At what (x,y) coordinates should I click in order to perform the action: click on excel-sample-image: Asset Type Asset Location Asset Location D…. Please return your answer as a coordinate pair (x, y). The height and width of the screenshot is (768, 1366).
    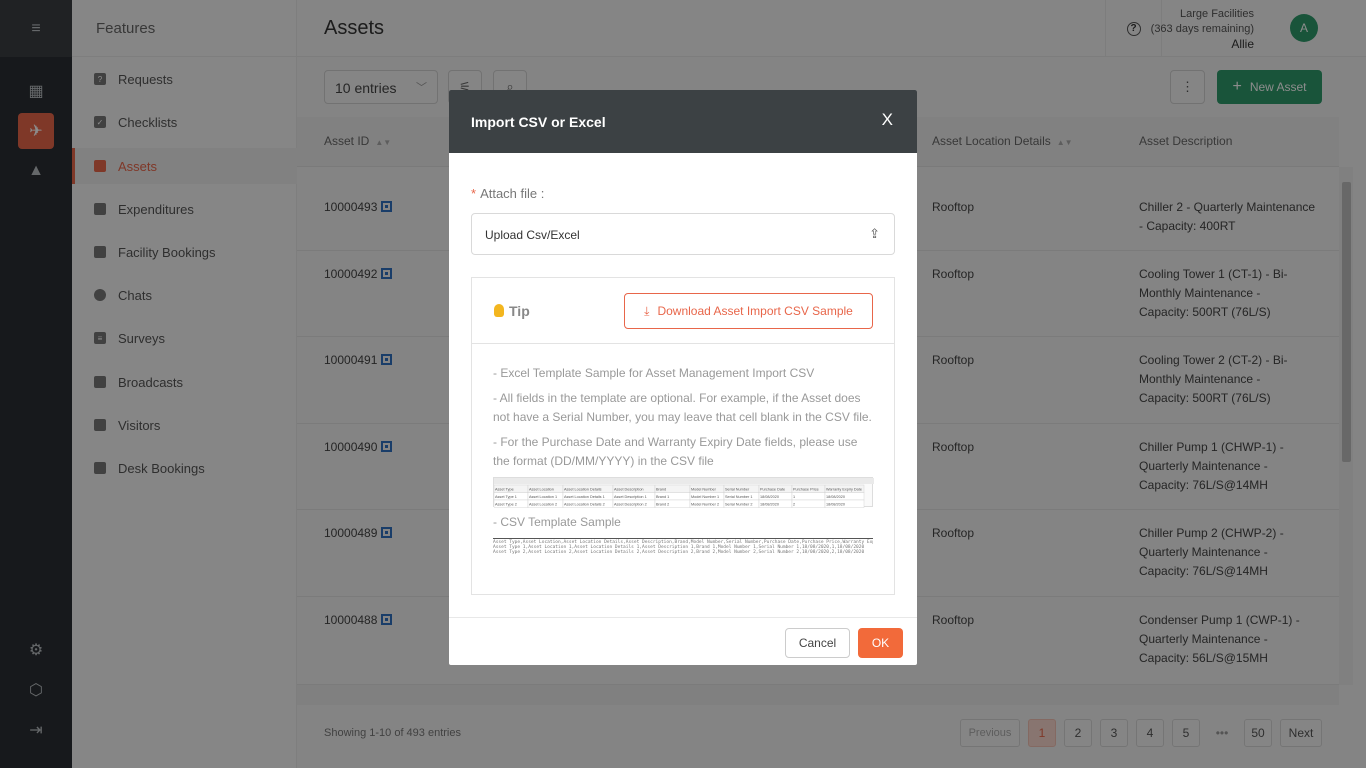
    Looking at the image, I should click on (683, 492).